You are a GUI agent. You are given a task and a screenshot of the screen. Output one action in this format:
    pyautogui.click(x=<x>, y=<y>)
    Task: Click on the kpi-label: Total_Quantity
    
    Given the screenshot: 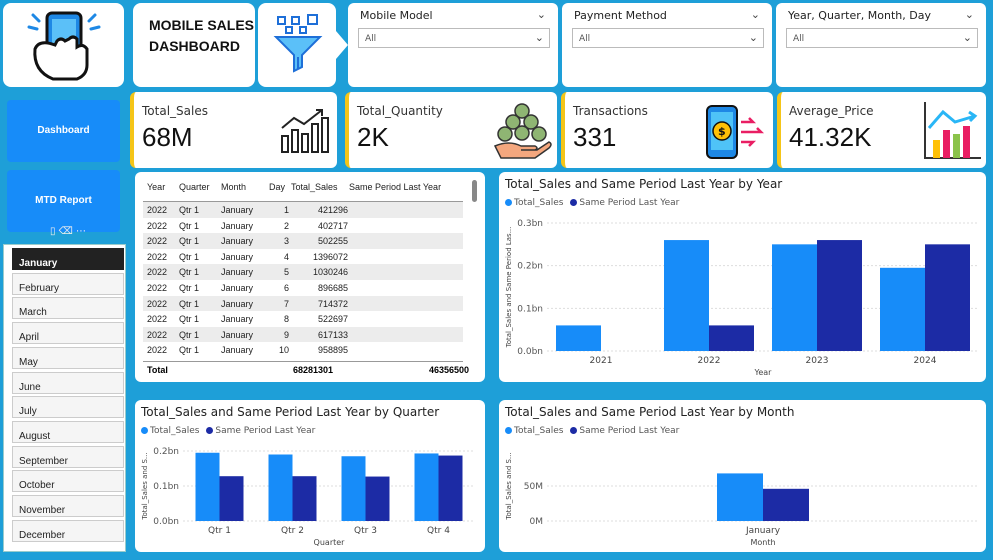 What is the action you would take?
    pyautogui.click(x=400, y=111)
    